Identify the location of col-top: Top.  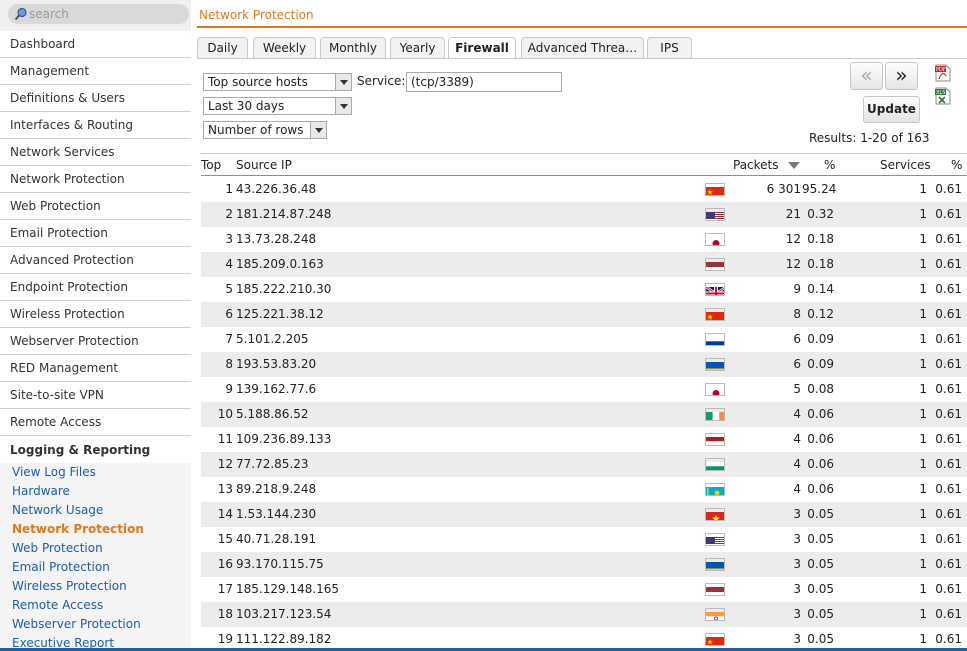
(211, 165).